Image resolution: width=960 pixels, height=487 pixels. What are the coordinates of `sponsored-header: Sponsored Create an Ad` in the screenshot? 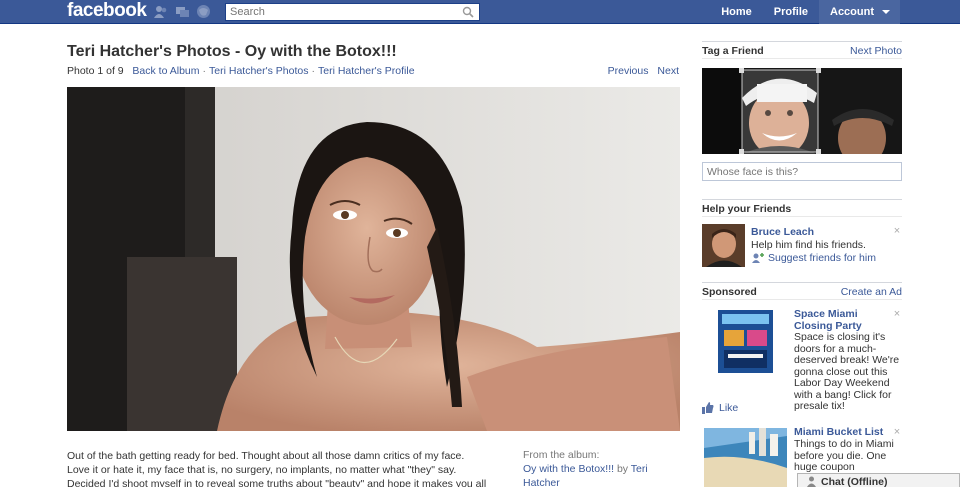 It's located at (802, 291).